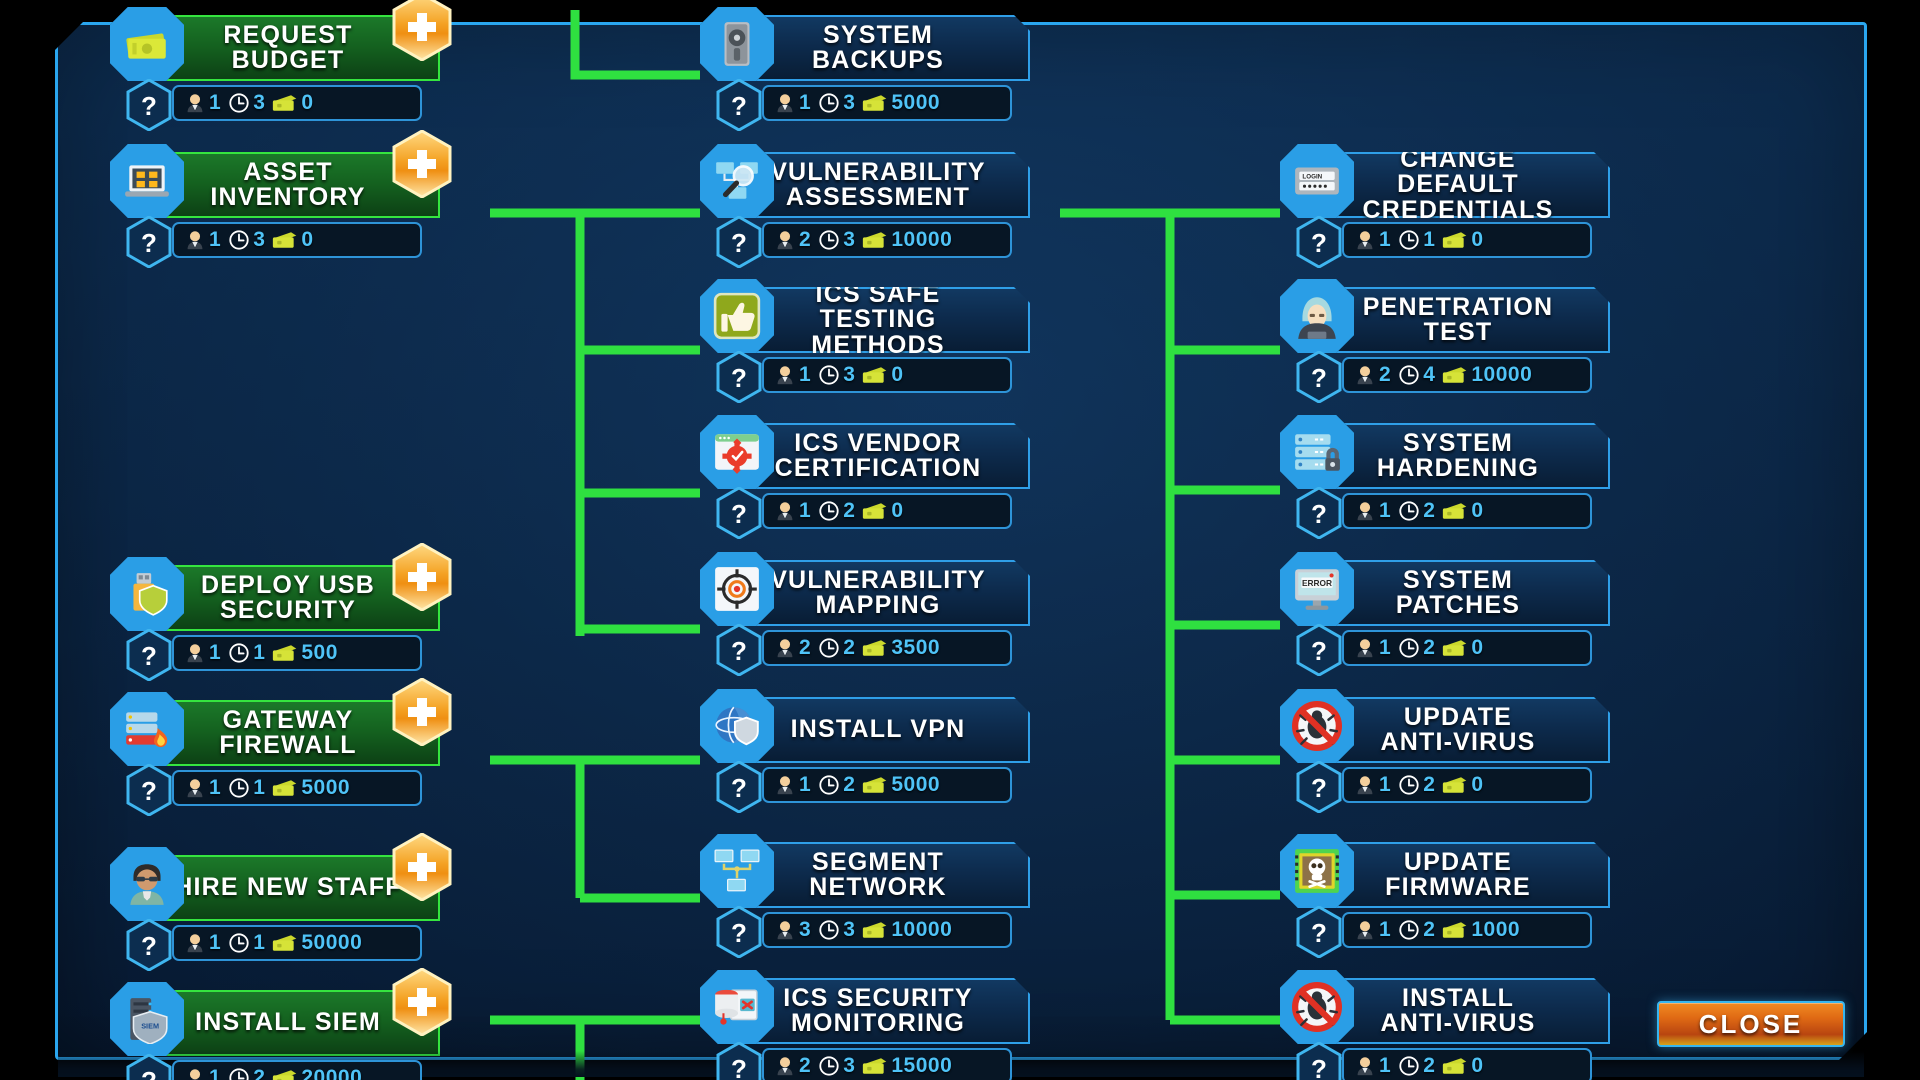 This screenshot has height=1080, width=1920. Describe the element at coordinates (887, 648) in the screenshot. I see `tech-card-stats: 2 2 3500` at that location.